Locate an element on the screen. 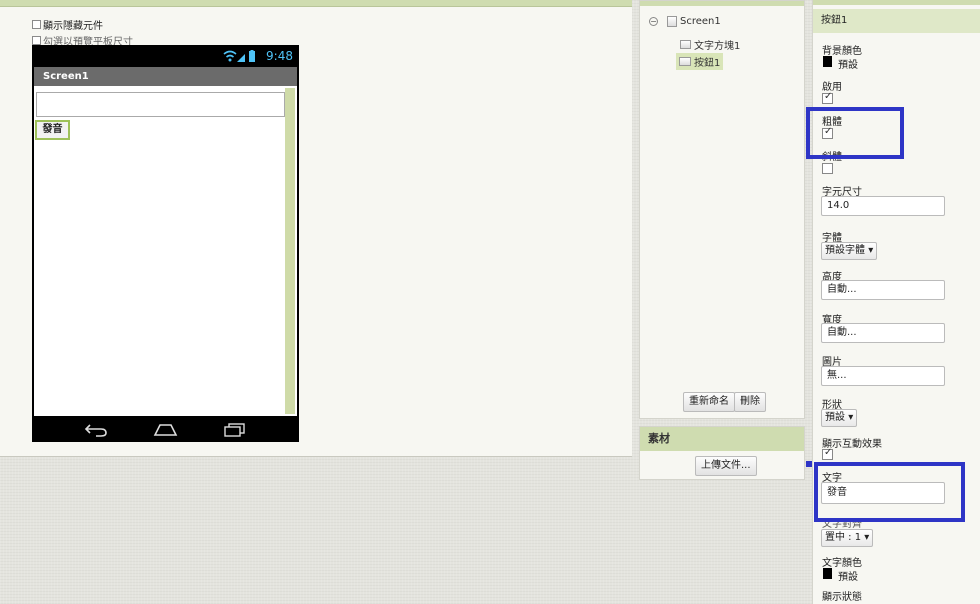  status-time: 9:48 is located at coordinates (279, 56).